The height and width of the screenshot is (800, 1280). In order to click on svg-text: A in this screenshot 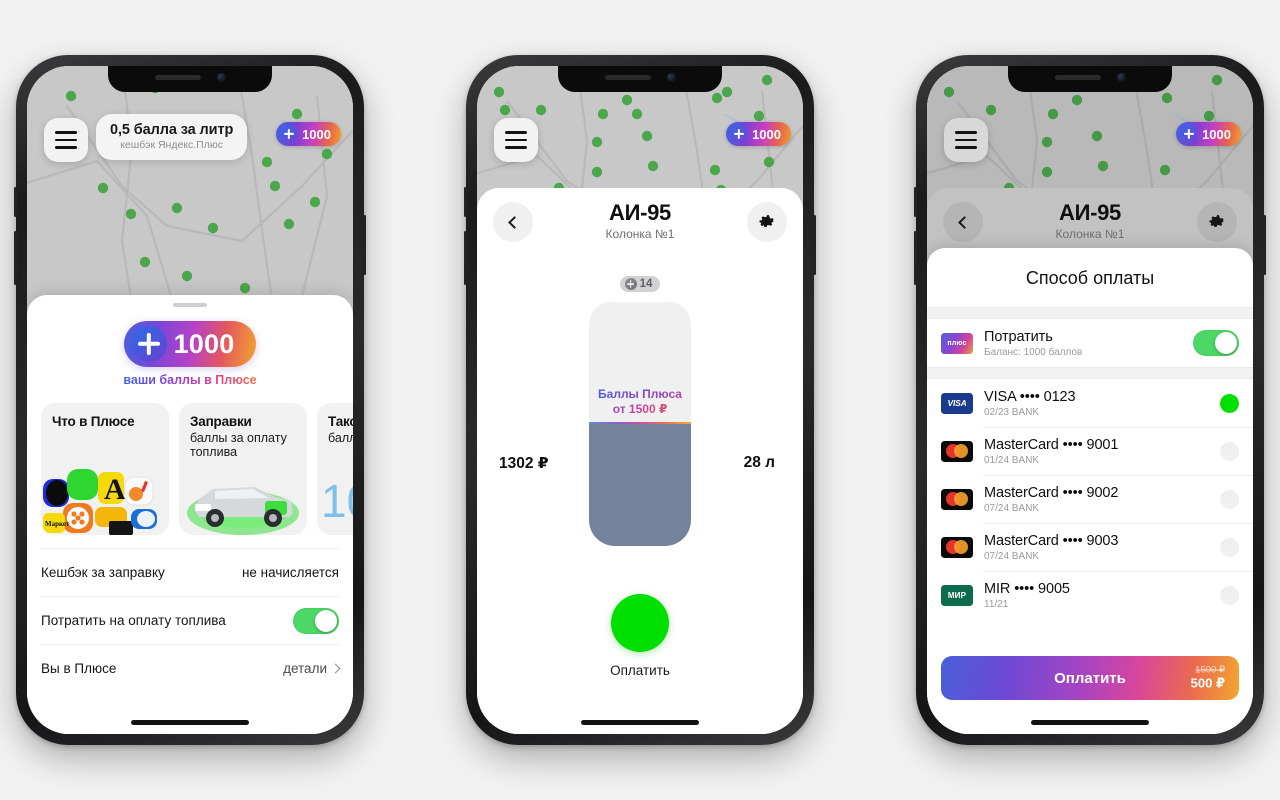, I will do `click(115, 489)`.